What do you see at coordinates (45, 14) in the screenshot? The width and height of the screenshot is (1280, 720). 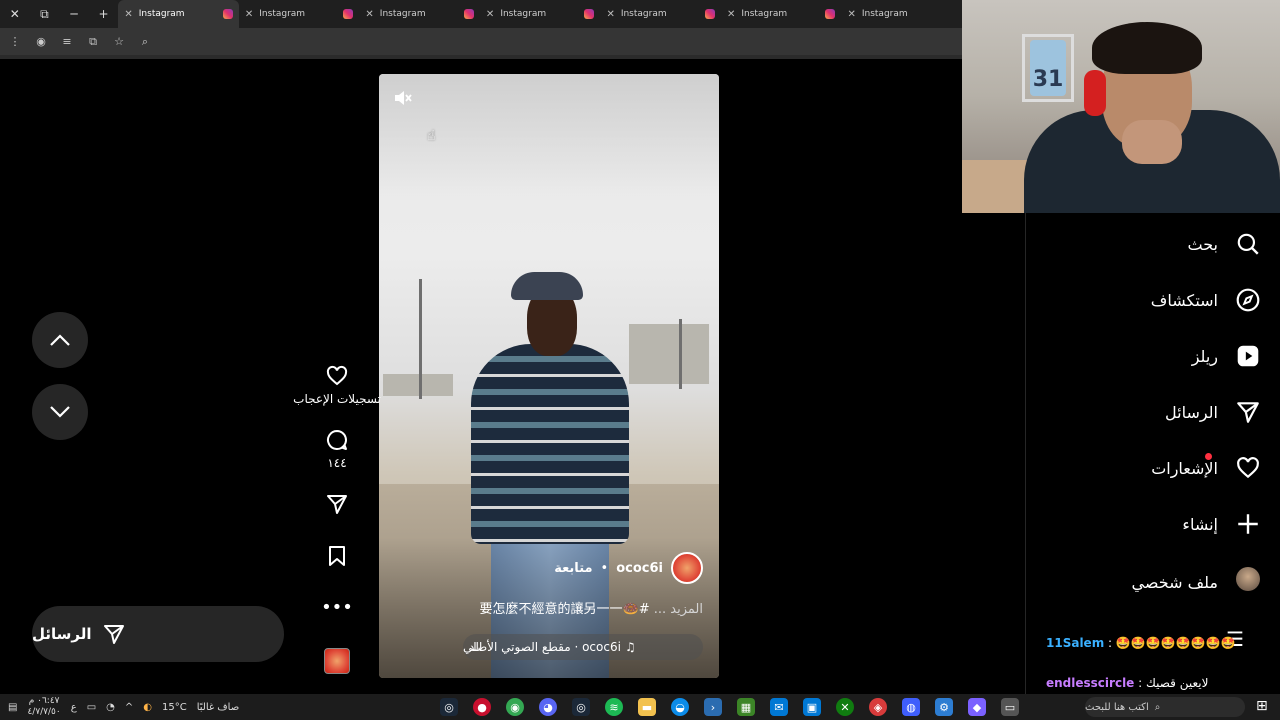 I see `restore-window-icon: ⧉` at bounding box center [45, 14].